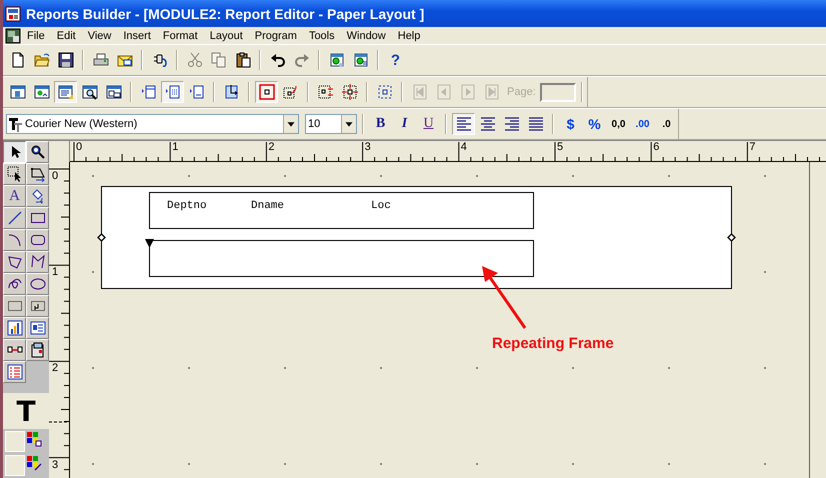  What do you see at coordinates (14, 174) in the screenshot?
I see `marquee-icon` at bounding box center [14, 174].